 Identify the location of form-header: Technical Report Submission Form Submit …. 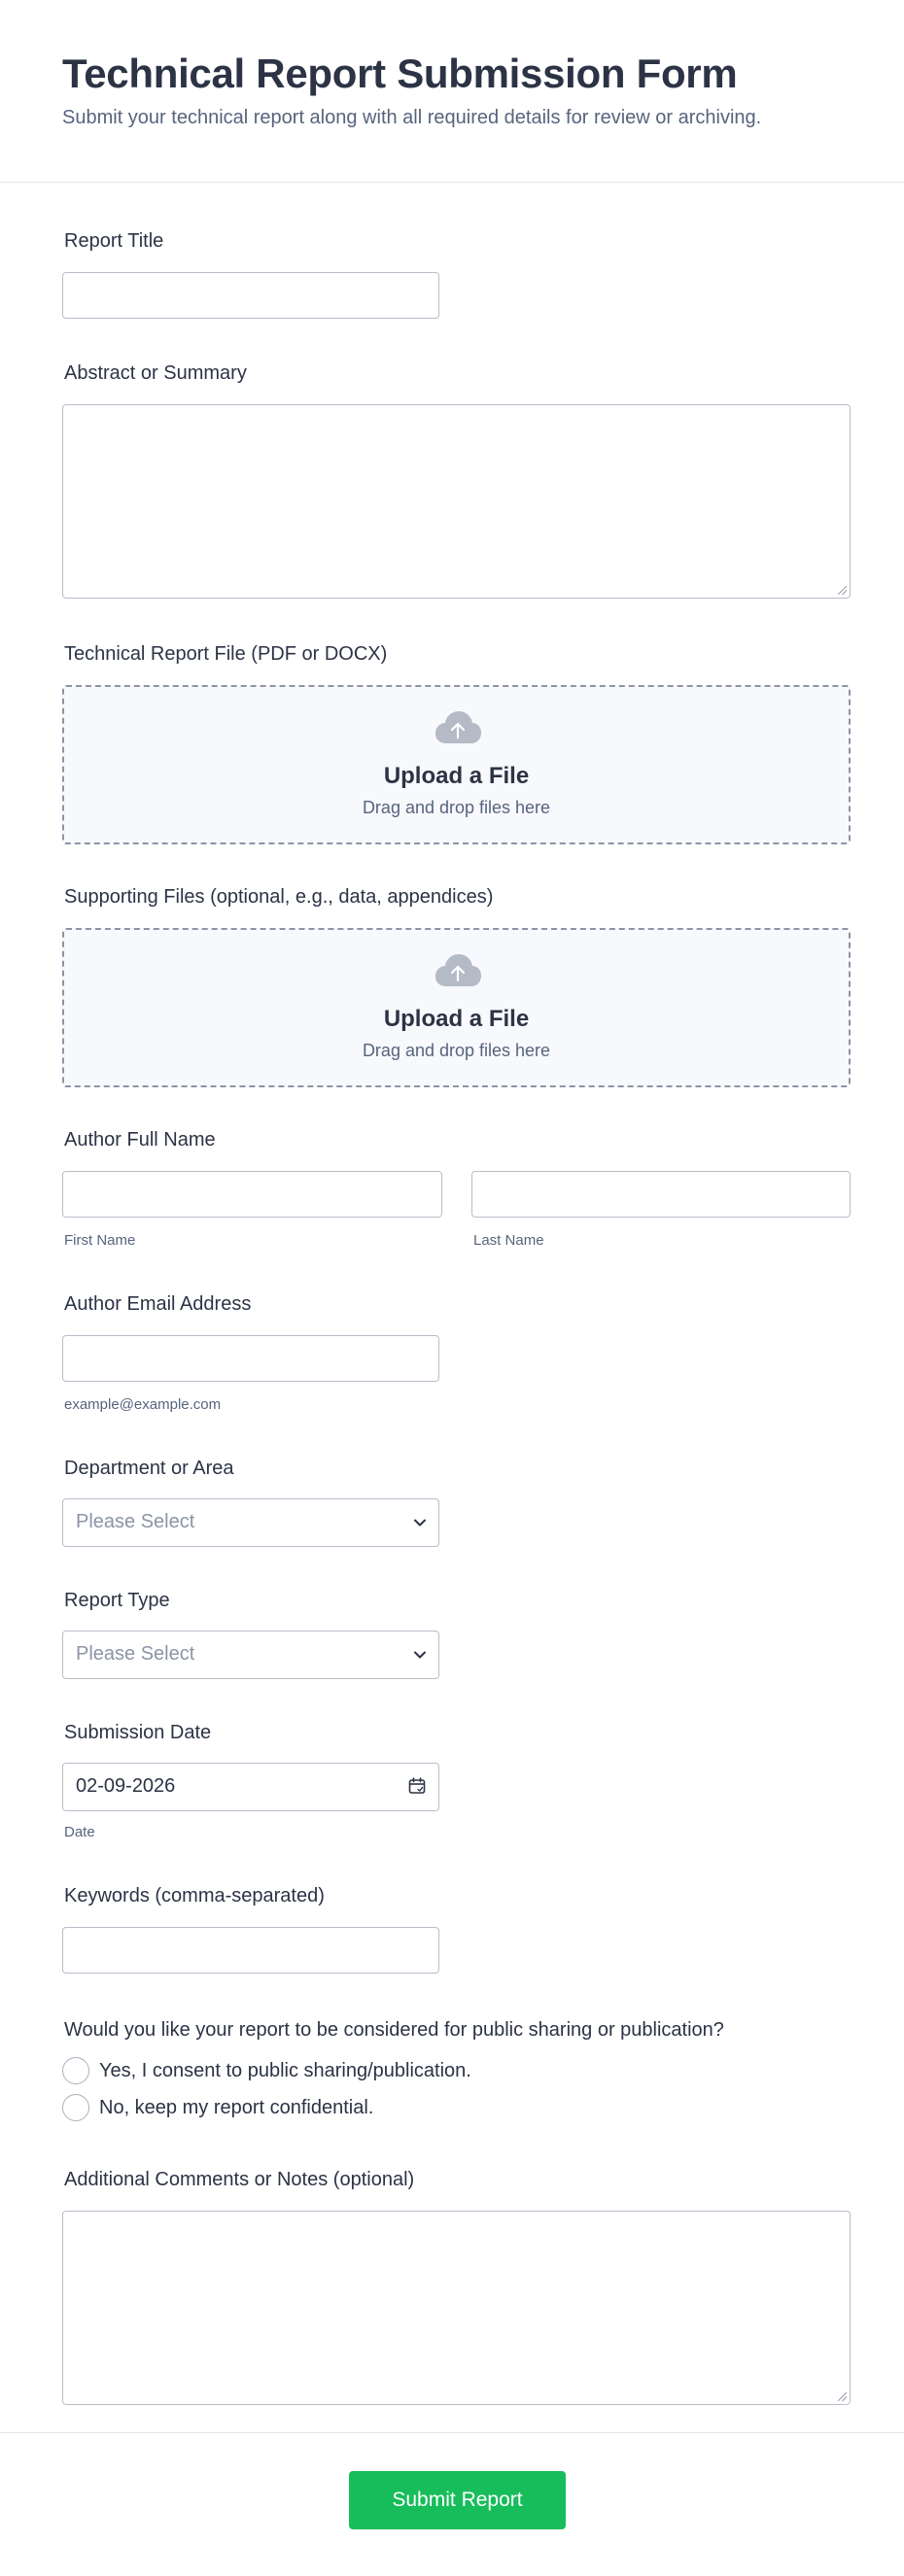
(452, 91).